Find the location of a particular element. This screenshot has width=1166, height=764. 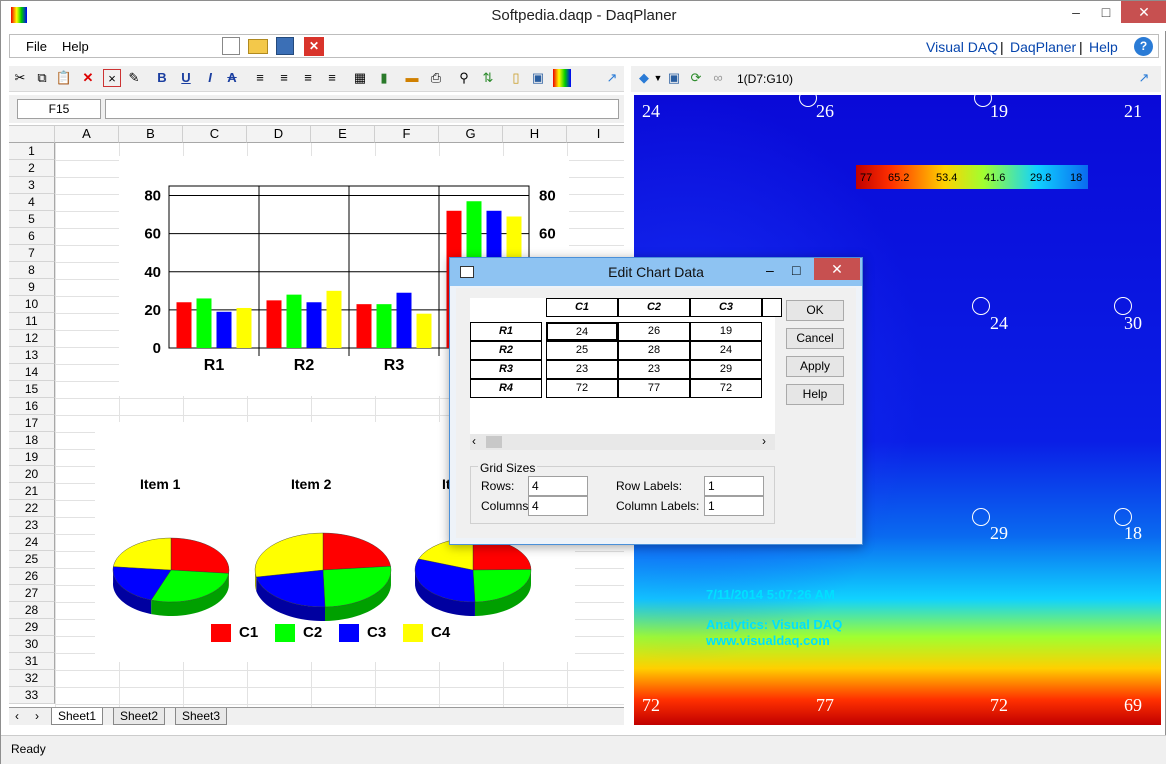

row-header: 24 is located at coordinates (32, 542).